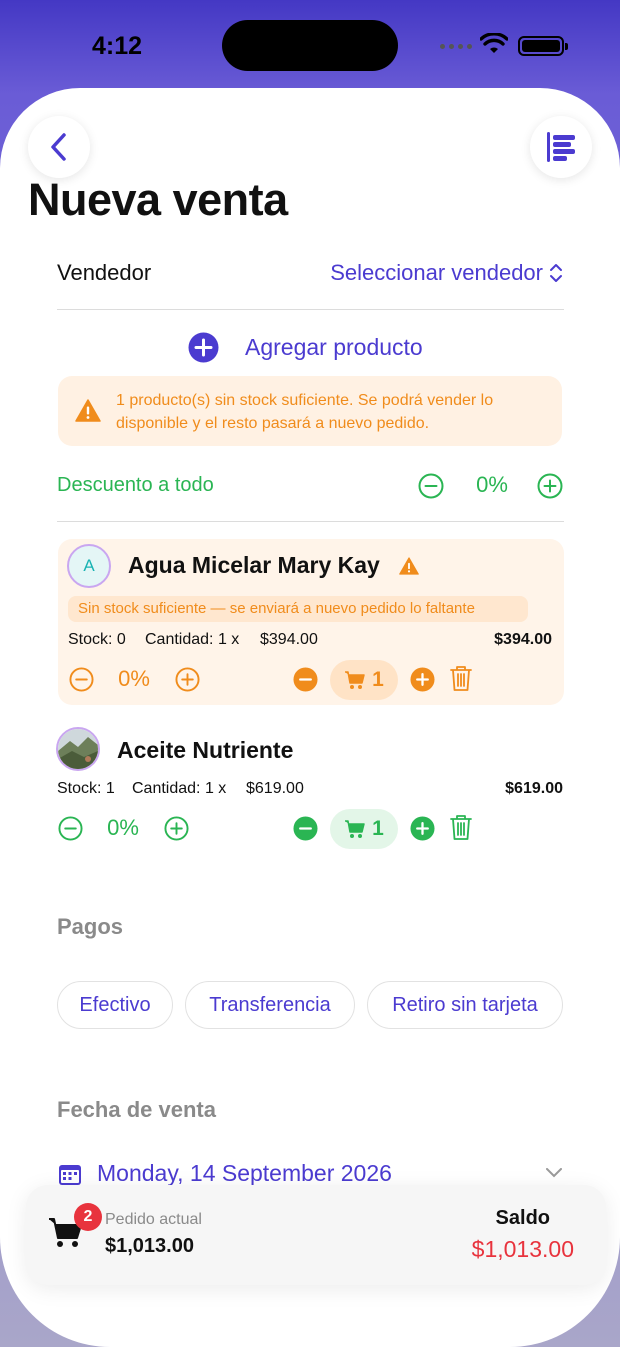 The image size is (620, 1347). I want to click on unit-price: $394.00, so click(289, 639).